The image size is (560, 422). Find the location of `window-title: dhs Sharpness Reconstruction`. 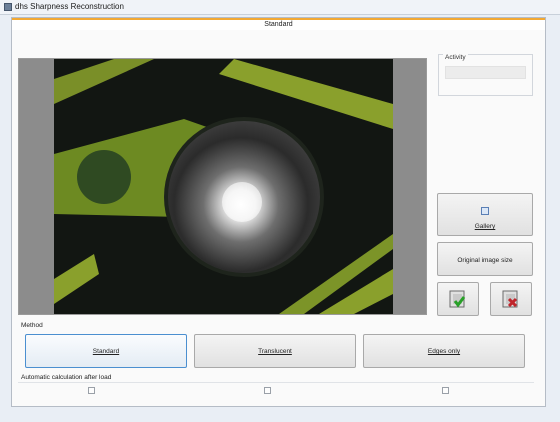

window-title: dhs Sharpness Reconstruction is located at coordinates (69, 6).